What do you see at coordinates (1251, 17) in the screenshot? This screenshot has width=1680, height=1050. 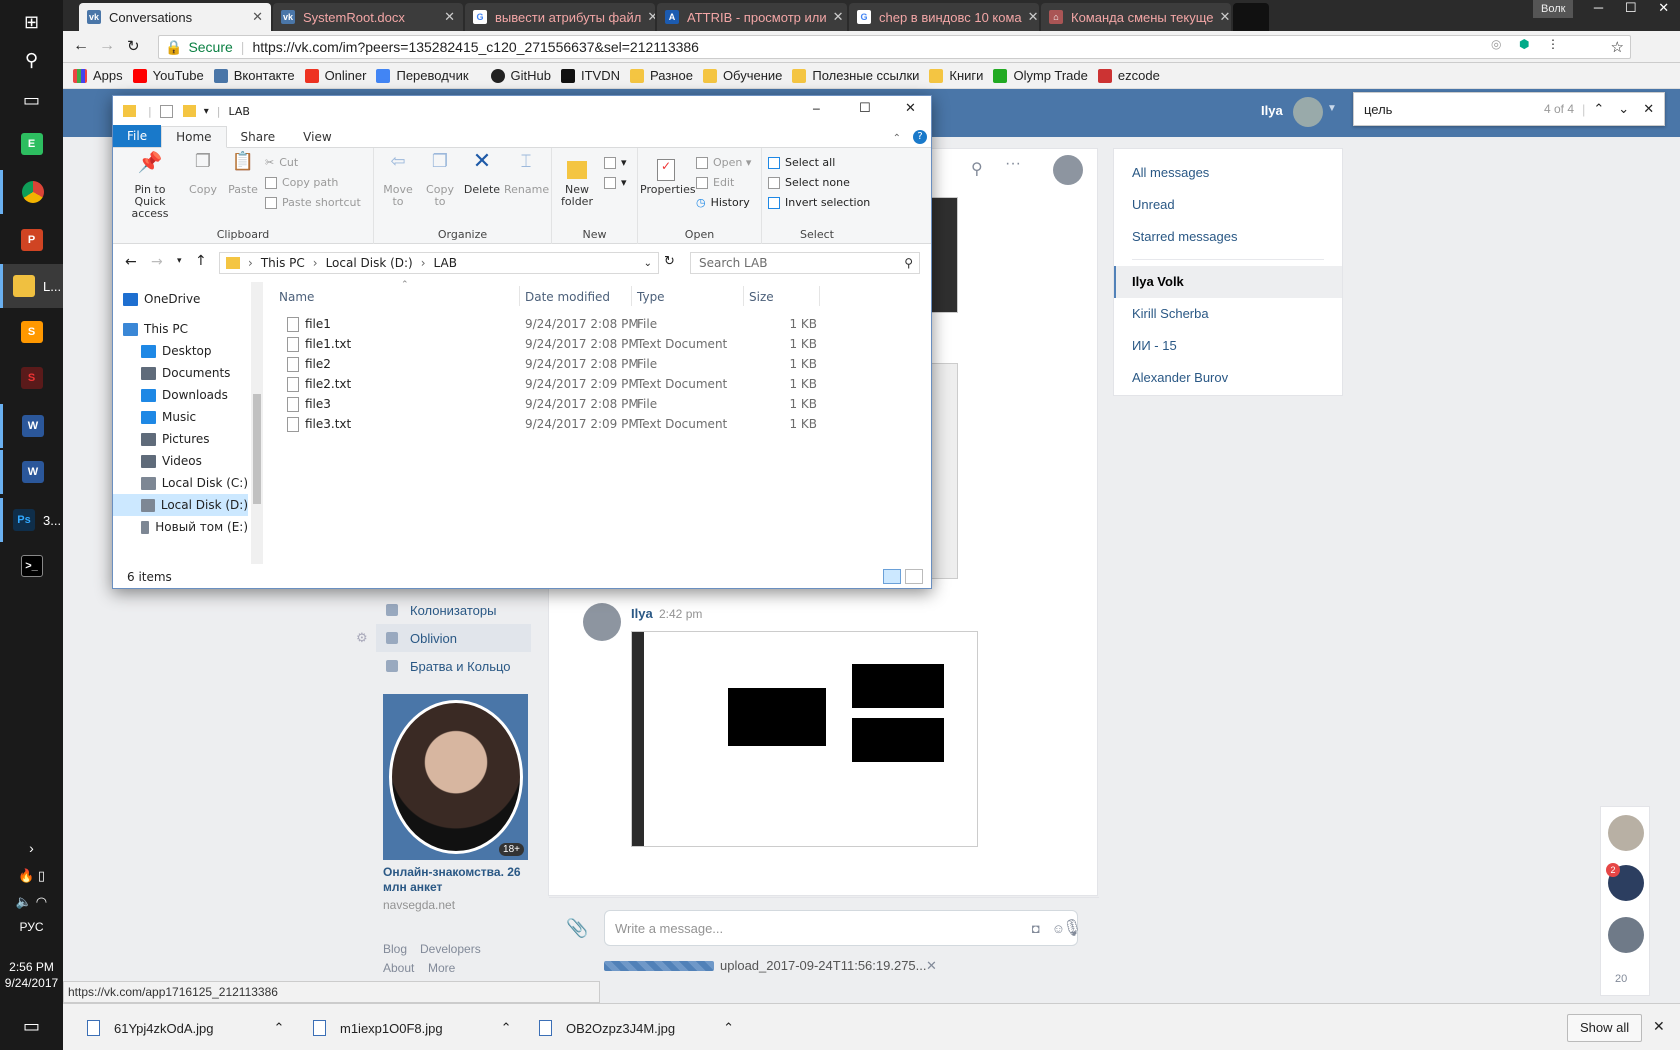 I see `new-tab-button` at bounding box center [1251, 17].